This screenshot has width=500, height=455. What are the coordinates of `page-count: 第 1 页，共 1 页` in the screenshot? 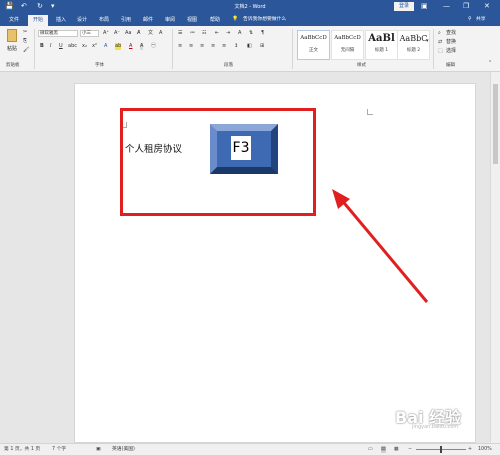 It's located at (22, 449).